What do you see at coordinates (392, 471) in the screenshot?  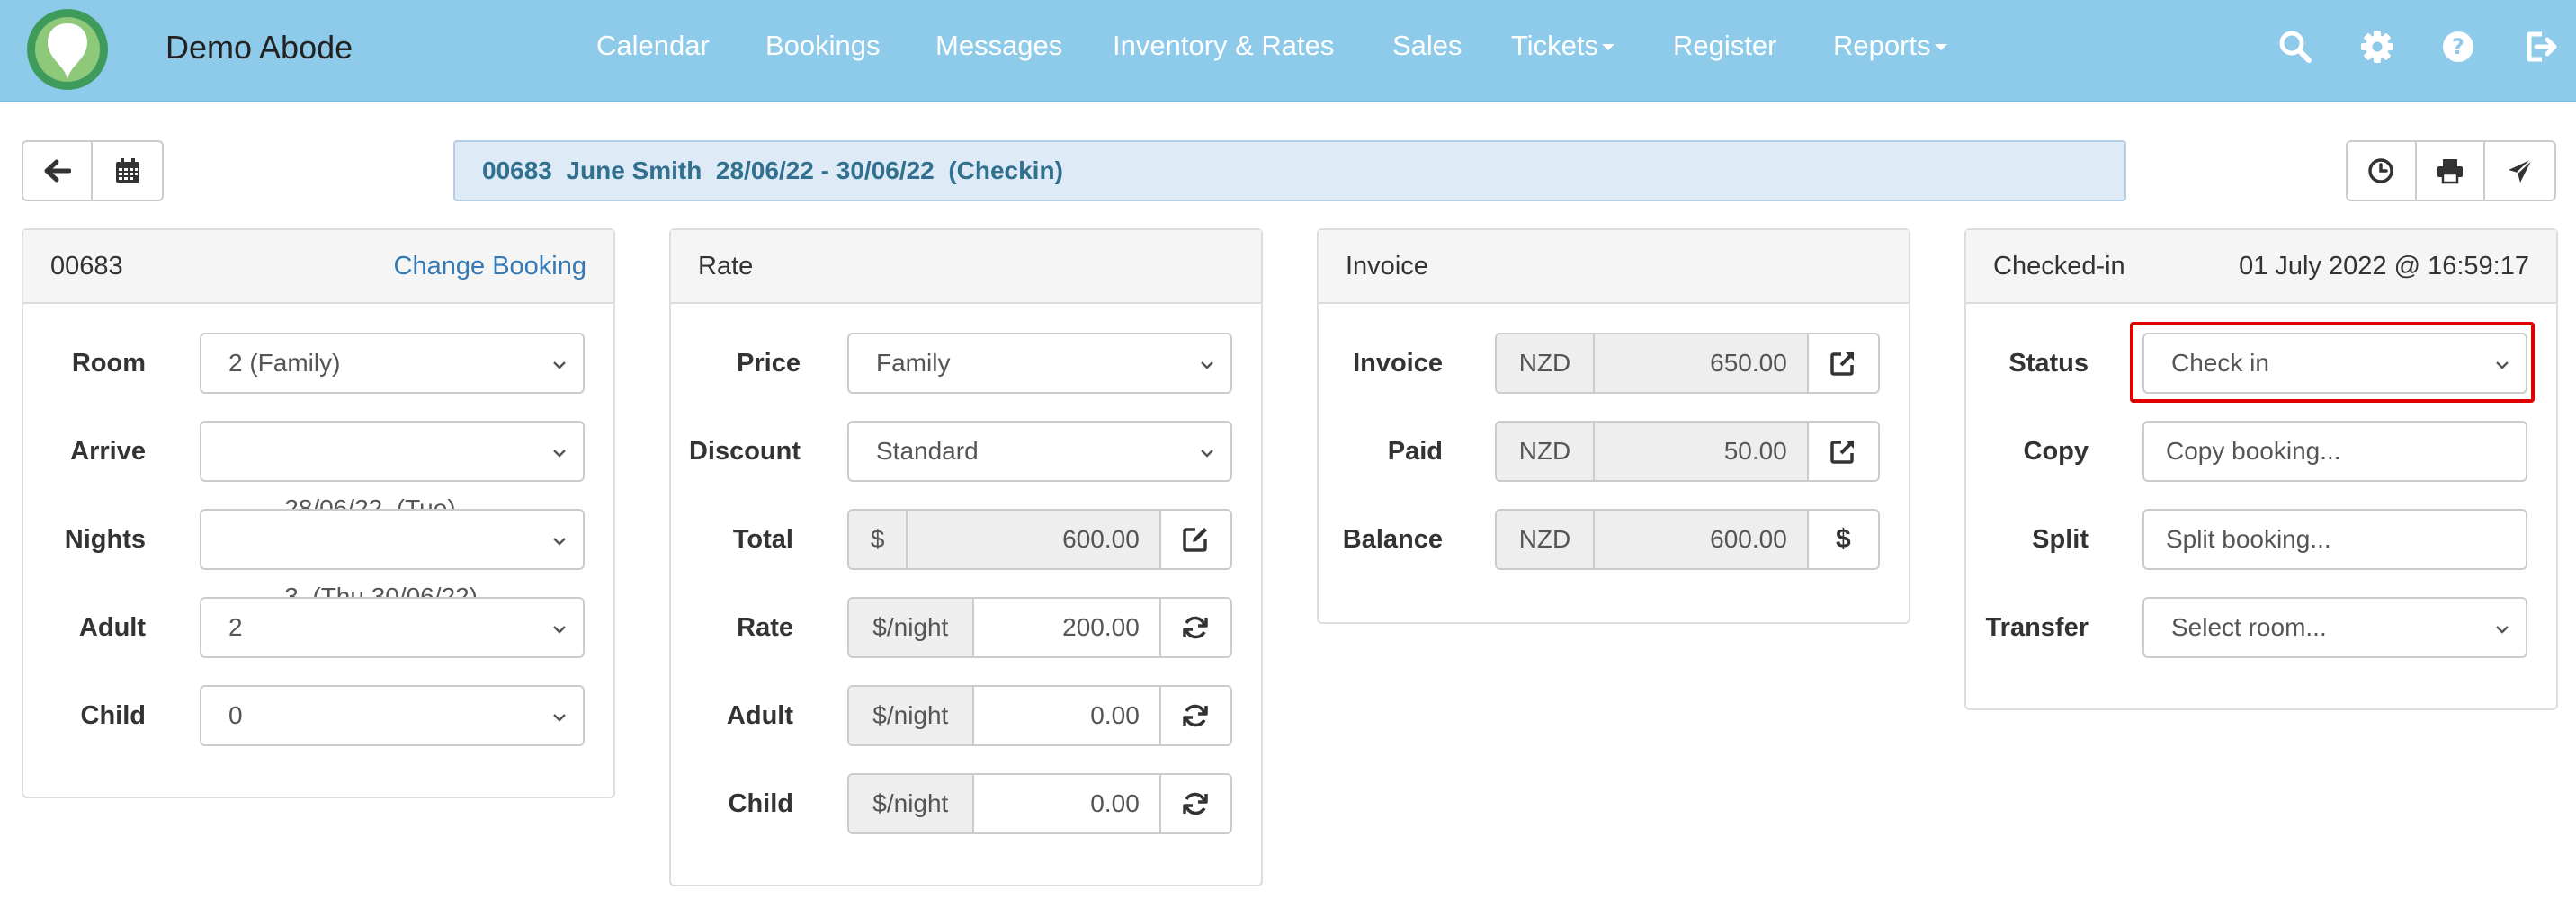 I see `arrive-select: 28/06/22 (Tue)` at bounding box center [392, 471].